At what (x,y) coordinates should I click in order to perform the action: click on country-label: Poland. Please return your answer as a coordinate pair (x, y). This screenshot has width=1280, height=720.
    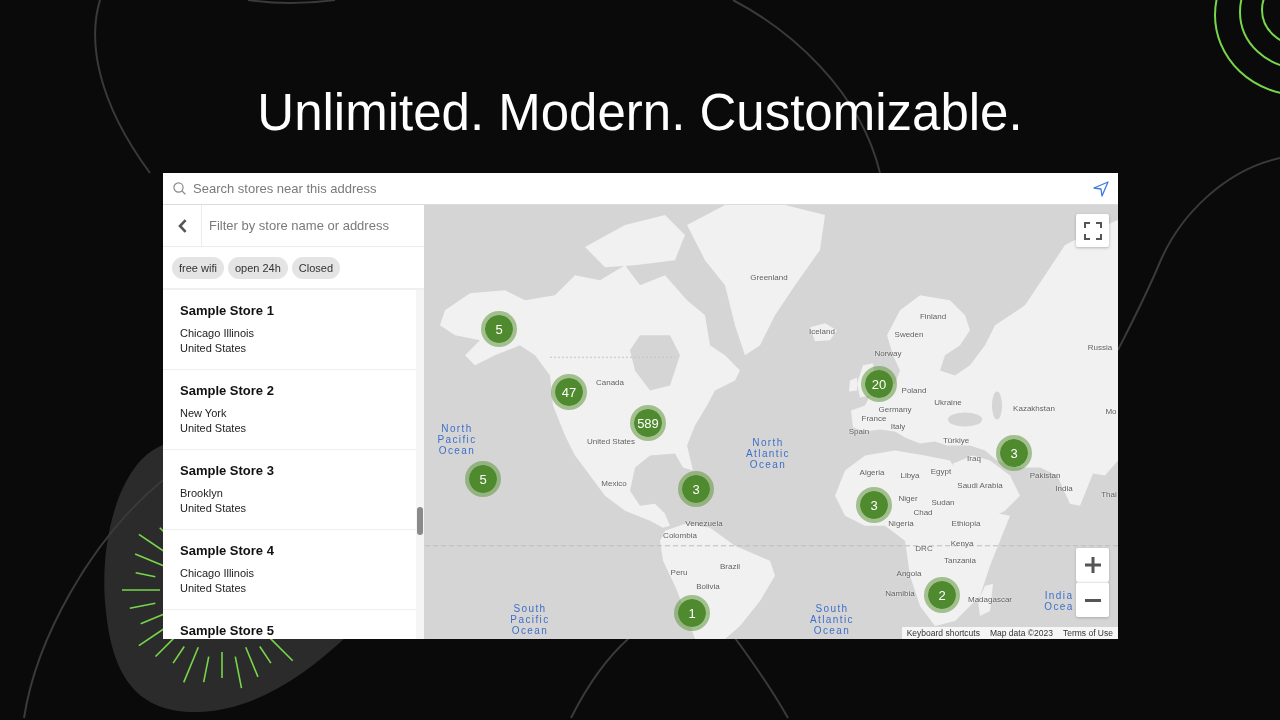
    Looking at the image, I should click on (914, 391).